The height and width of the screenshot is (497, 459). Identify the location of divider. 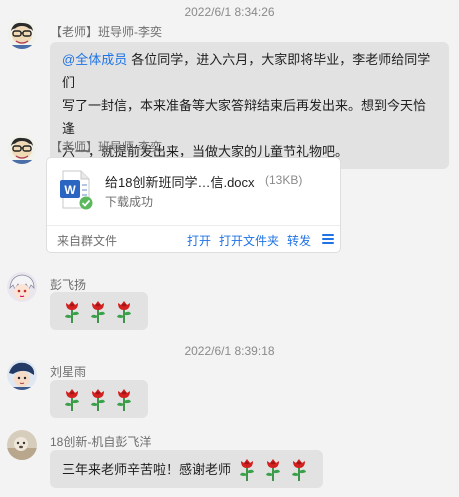
(193, 225).